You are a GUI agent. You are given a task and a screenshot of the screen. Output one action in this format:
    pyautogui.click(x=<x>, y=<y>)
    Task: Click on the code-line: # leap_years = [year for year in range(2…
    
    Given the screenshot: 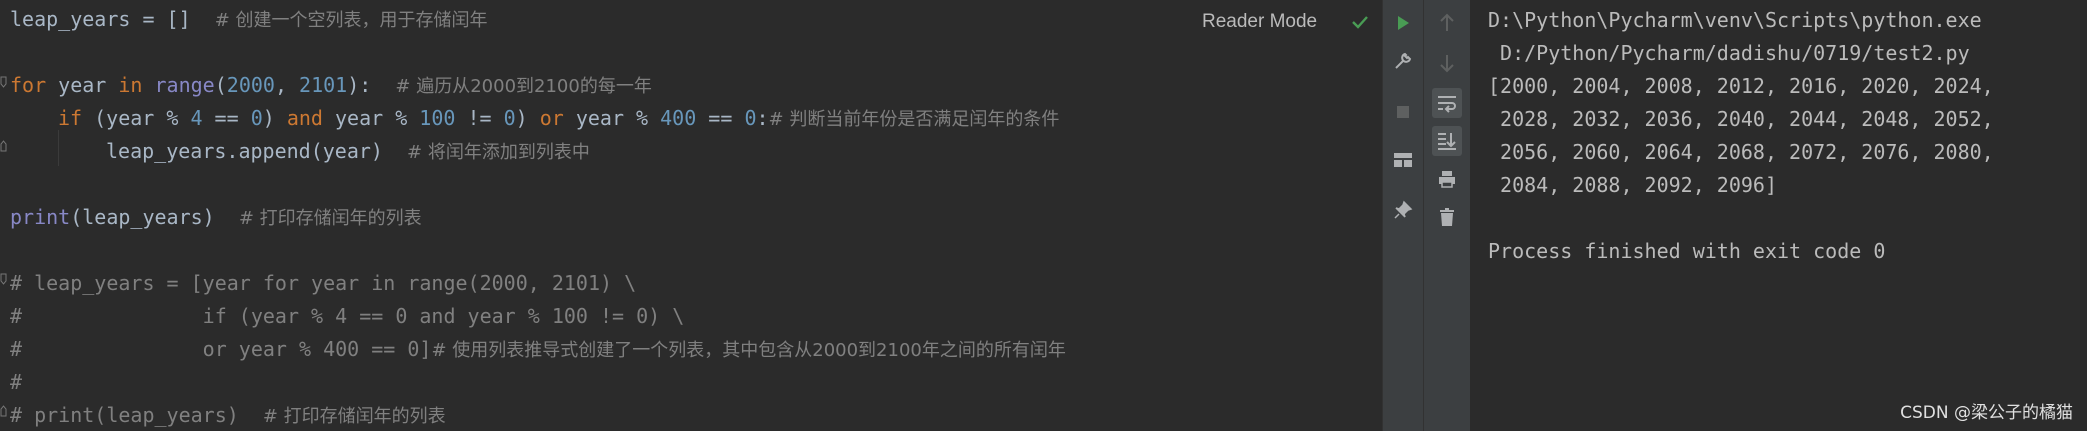 What is the action you would take?
    pyautogui.click(x=323, y=283)
    